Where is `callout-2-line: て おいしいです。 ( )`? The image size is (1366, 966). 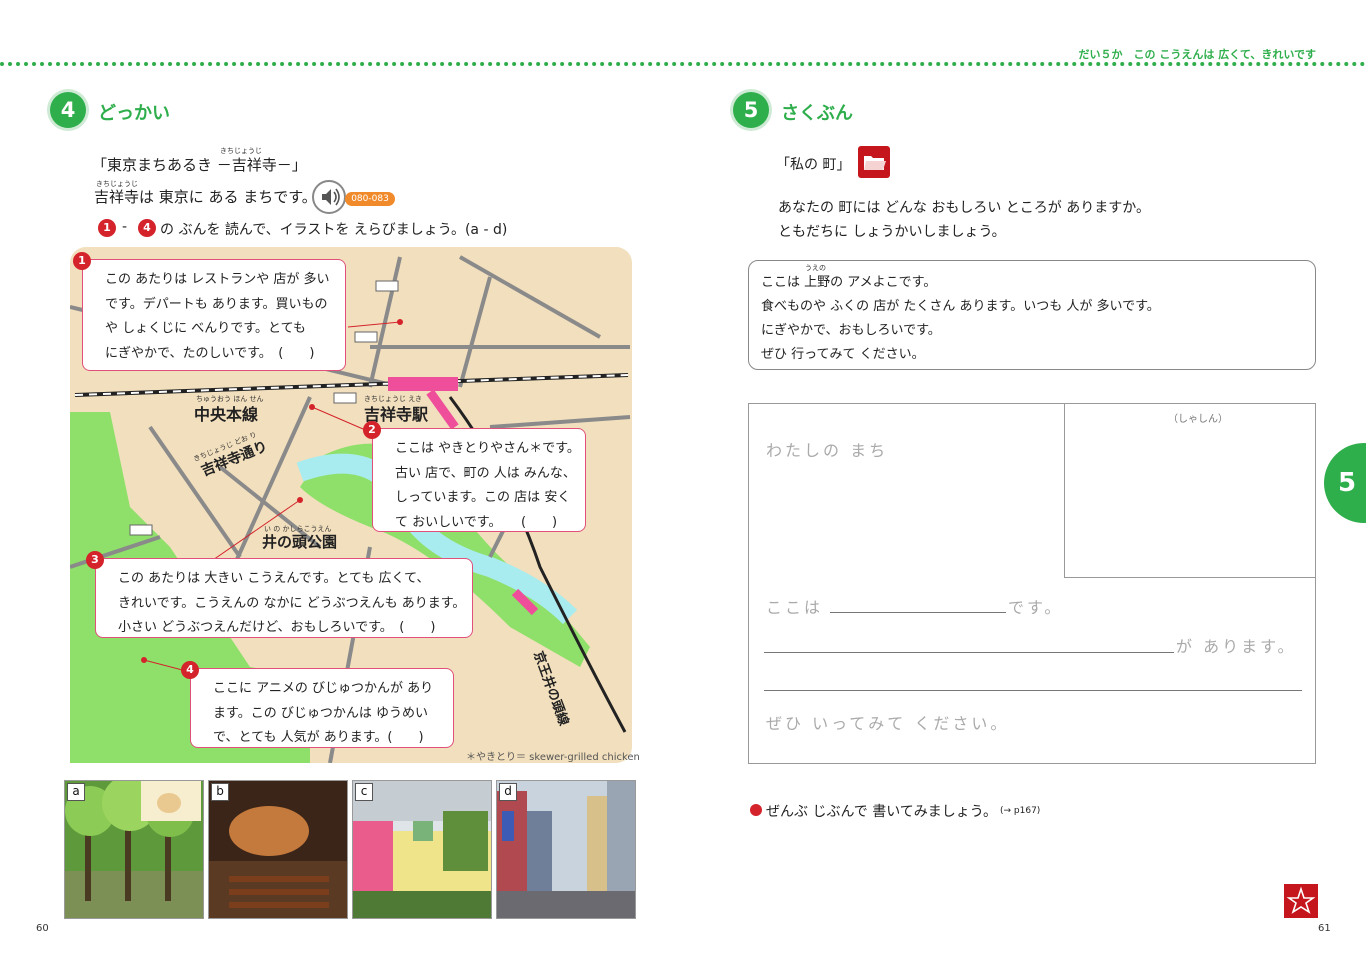
callout-2-line: て おいしいです。 ( ) is located at coordinates (476, 522).